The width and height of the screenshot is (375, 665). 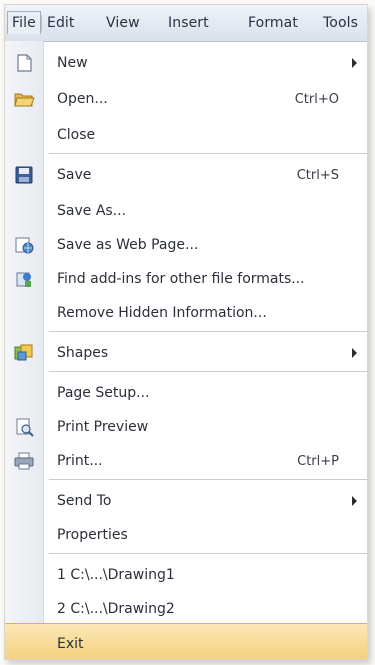 I want to click on menu-item-label: 2 C:\...\Drawing2, so click(x=116, y=609).